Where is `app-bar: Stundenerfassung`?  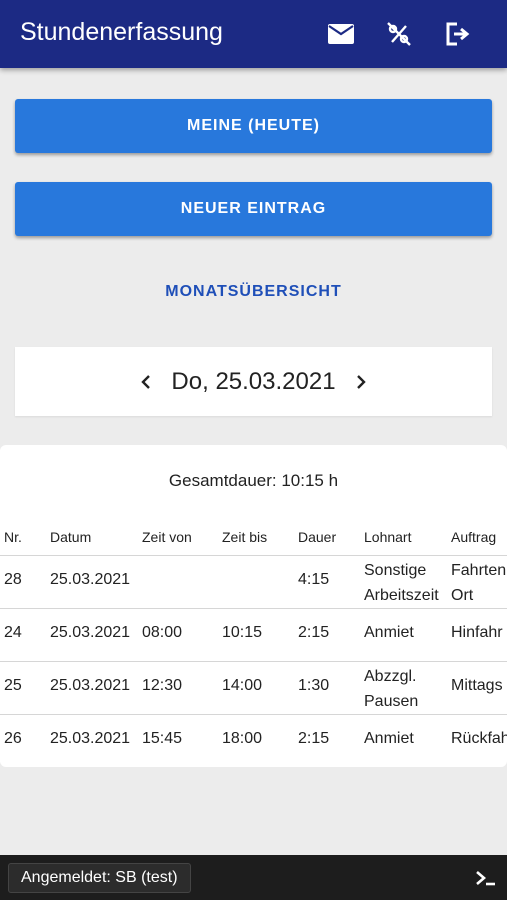 app-bar: Stundenerfassung is located at coordinates (253, 34).